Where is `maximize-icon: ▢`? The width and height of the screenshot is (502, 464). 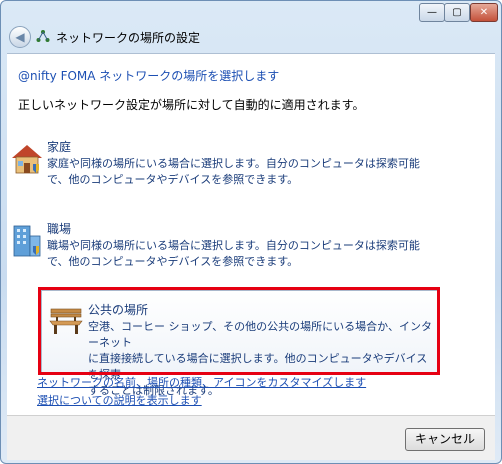
maximize-icon: ▢ is located at coordinates (457, 12).